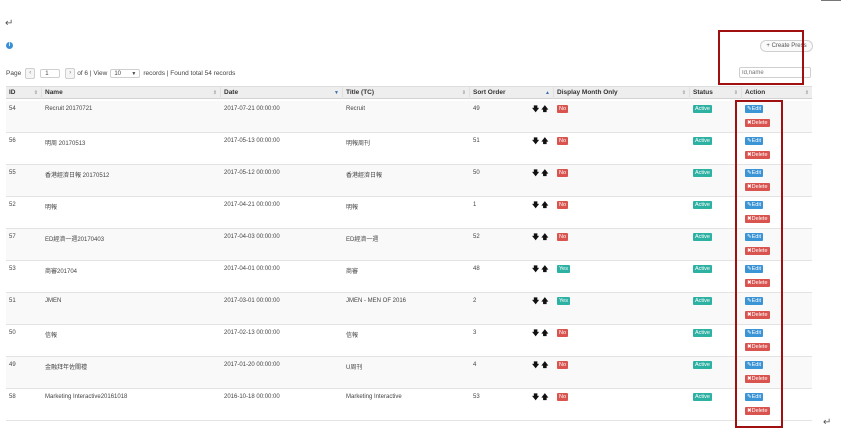  I want to click on cell-id: 57, so click(12, 237).